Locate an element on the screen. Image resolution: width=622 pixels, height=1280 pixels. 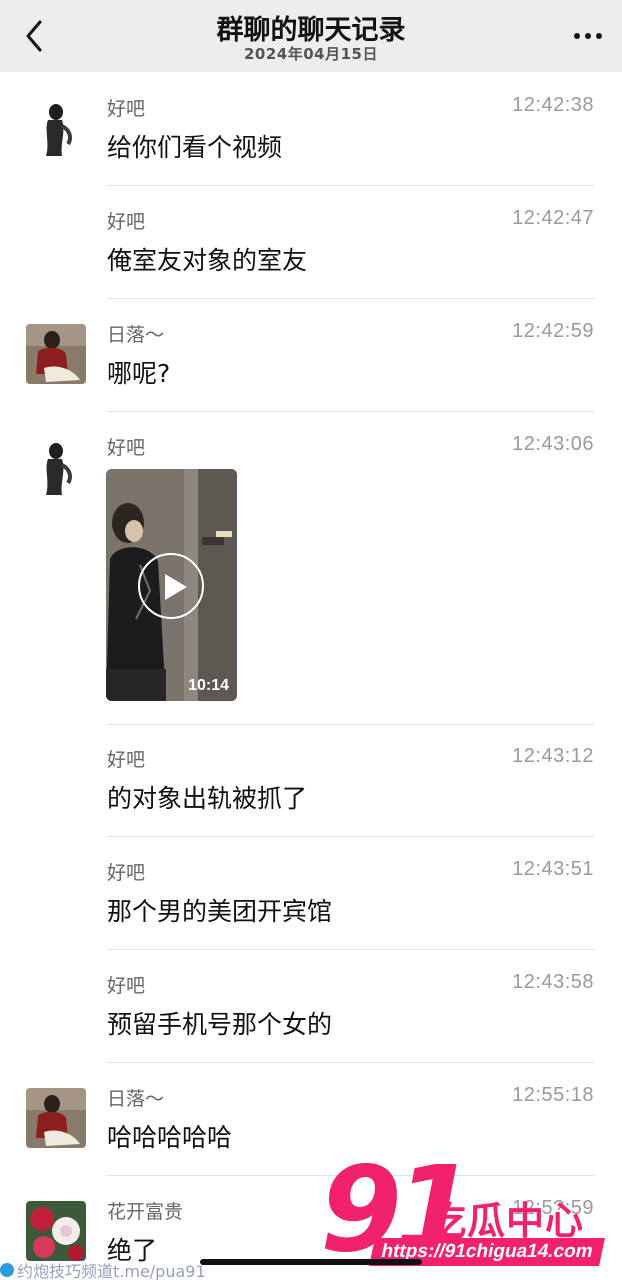
message-item: 日落～ 12:55:18 哈哈哈哈哈 is located at coordinates (311, 1126).